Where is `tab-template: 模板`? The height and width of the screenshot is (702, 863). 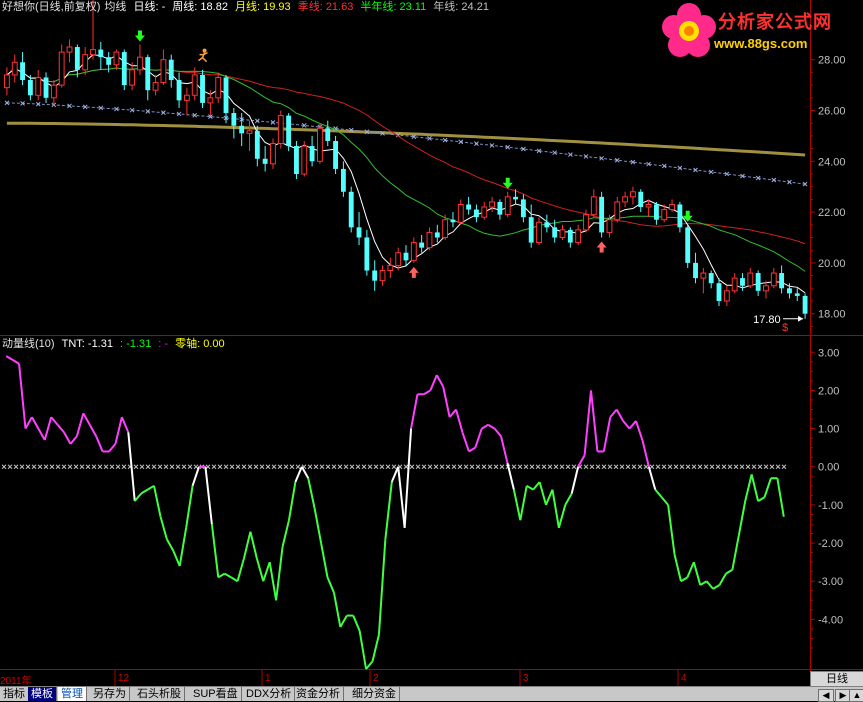 tab-template: 模板 is located at coordinates (42, 694).